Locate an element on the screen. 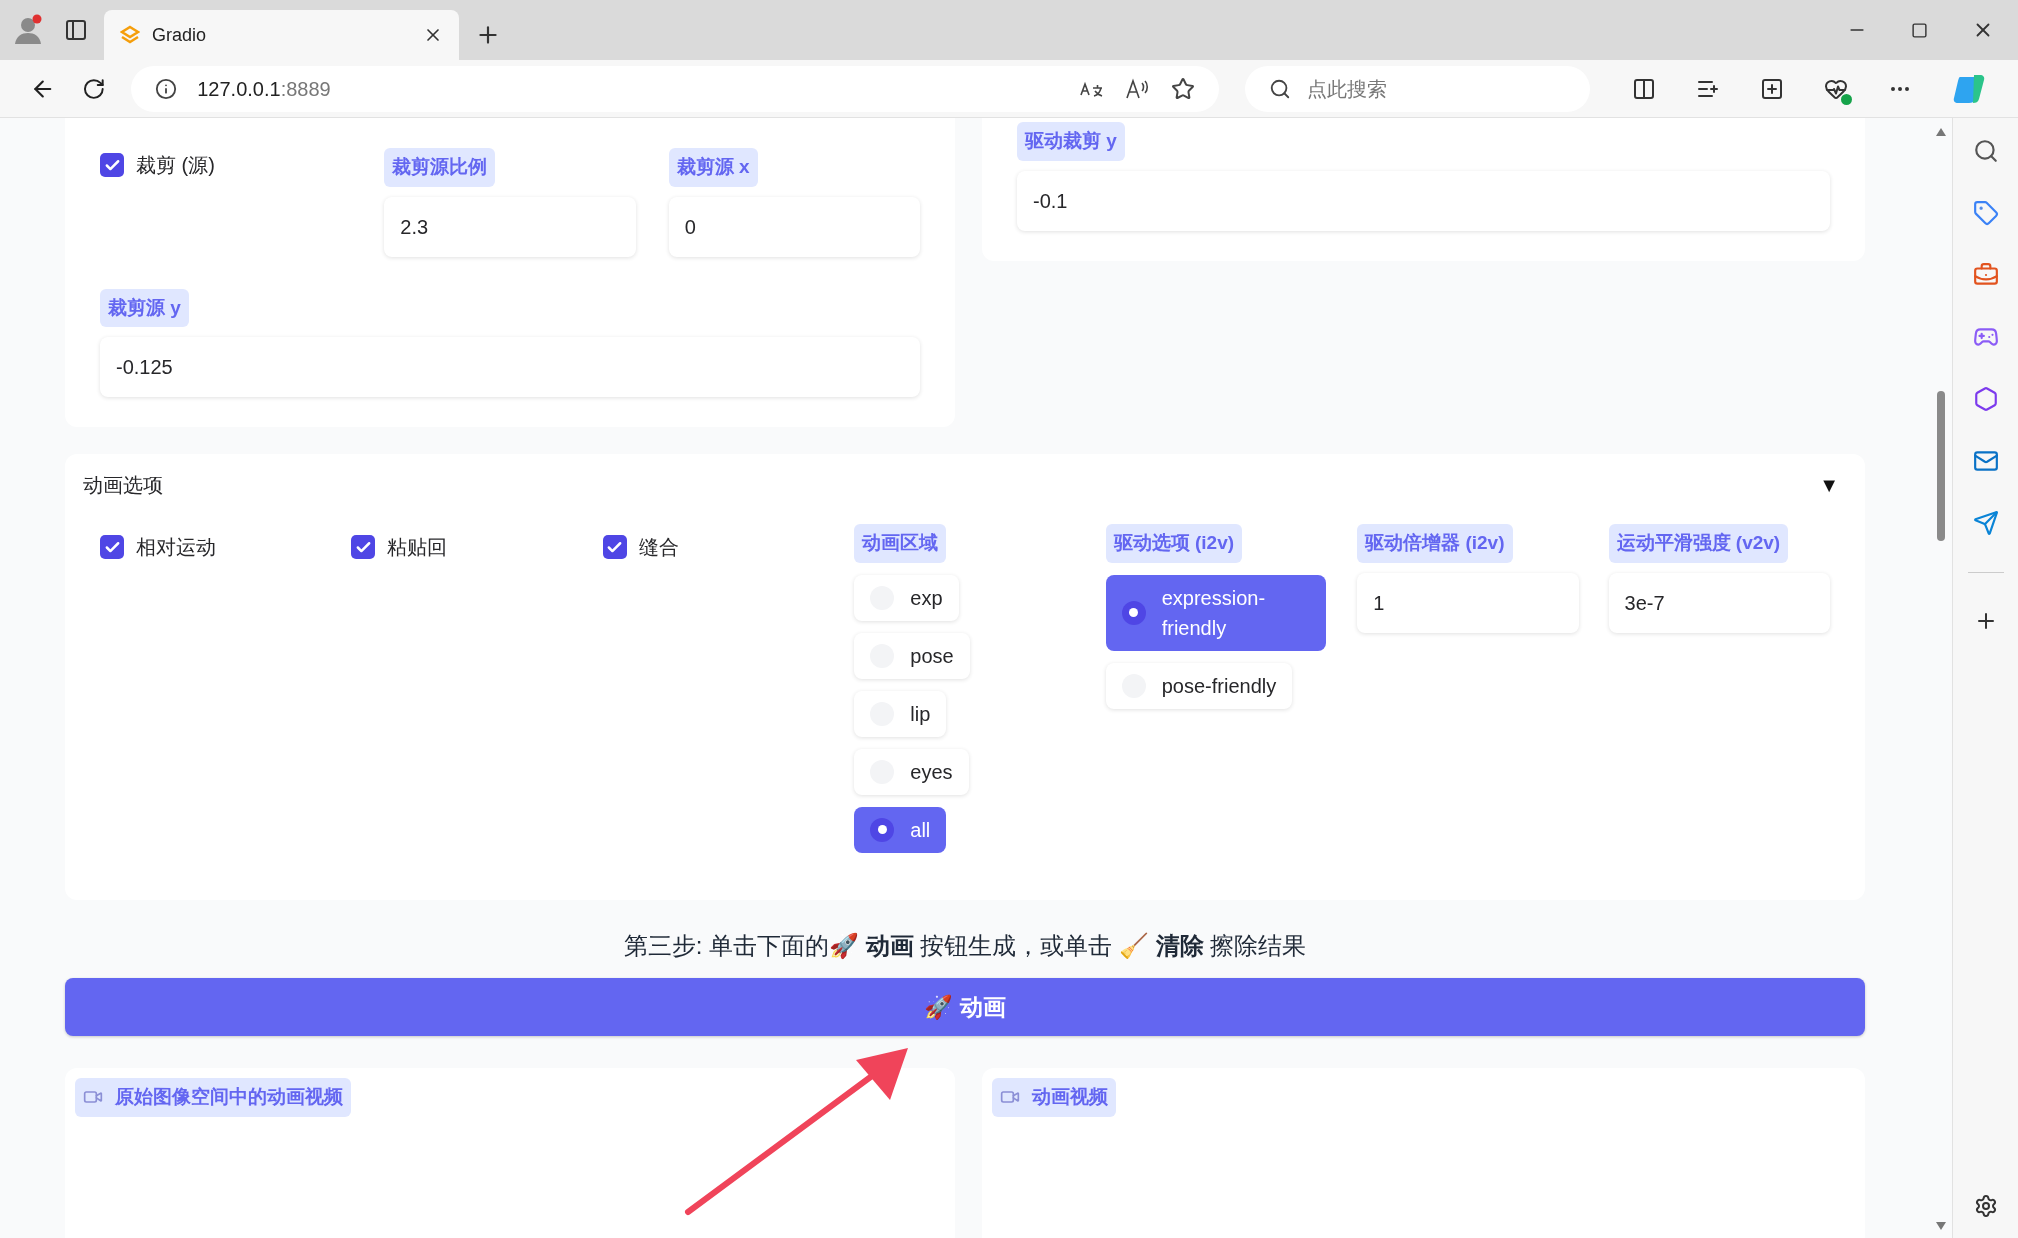  split-screen-icon is located at coordinates (1644, 88).